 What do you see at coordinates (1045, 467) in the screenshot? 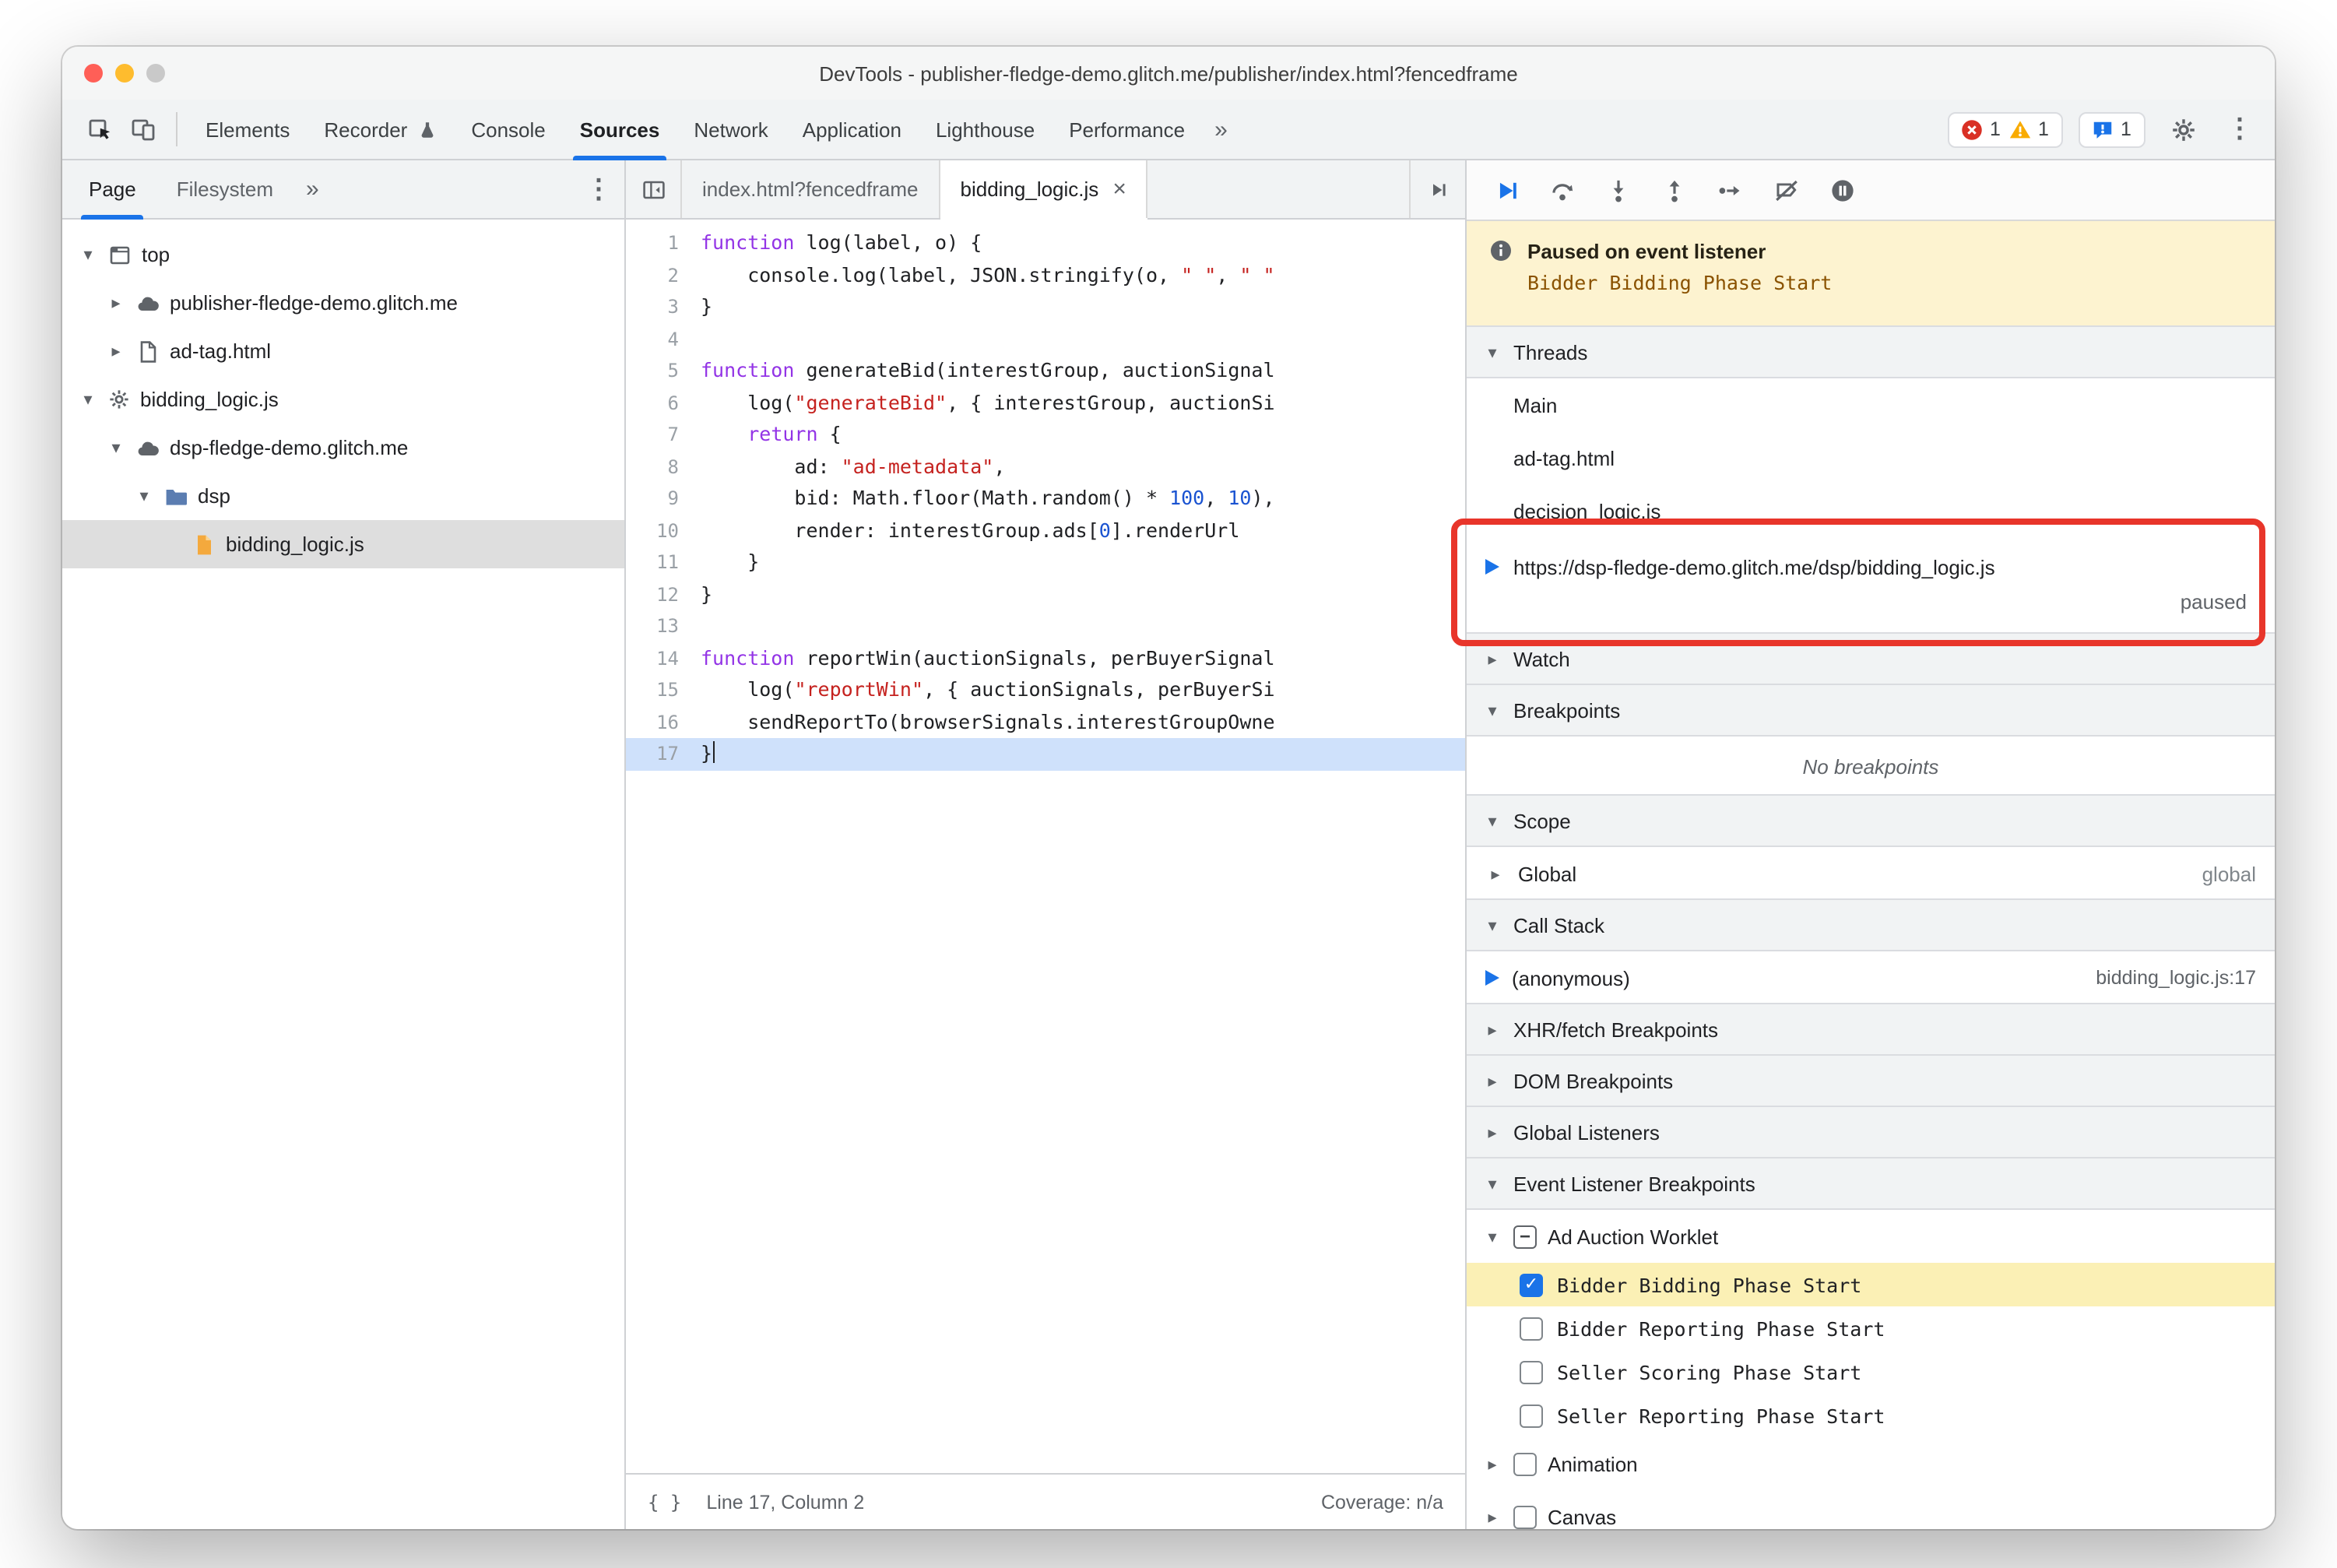
I see `code-line: 8 ad: "ad-metadata",` at bounding box center [1045, 467].